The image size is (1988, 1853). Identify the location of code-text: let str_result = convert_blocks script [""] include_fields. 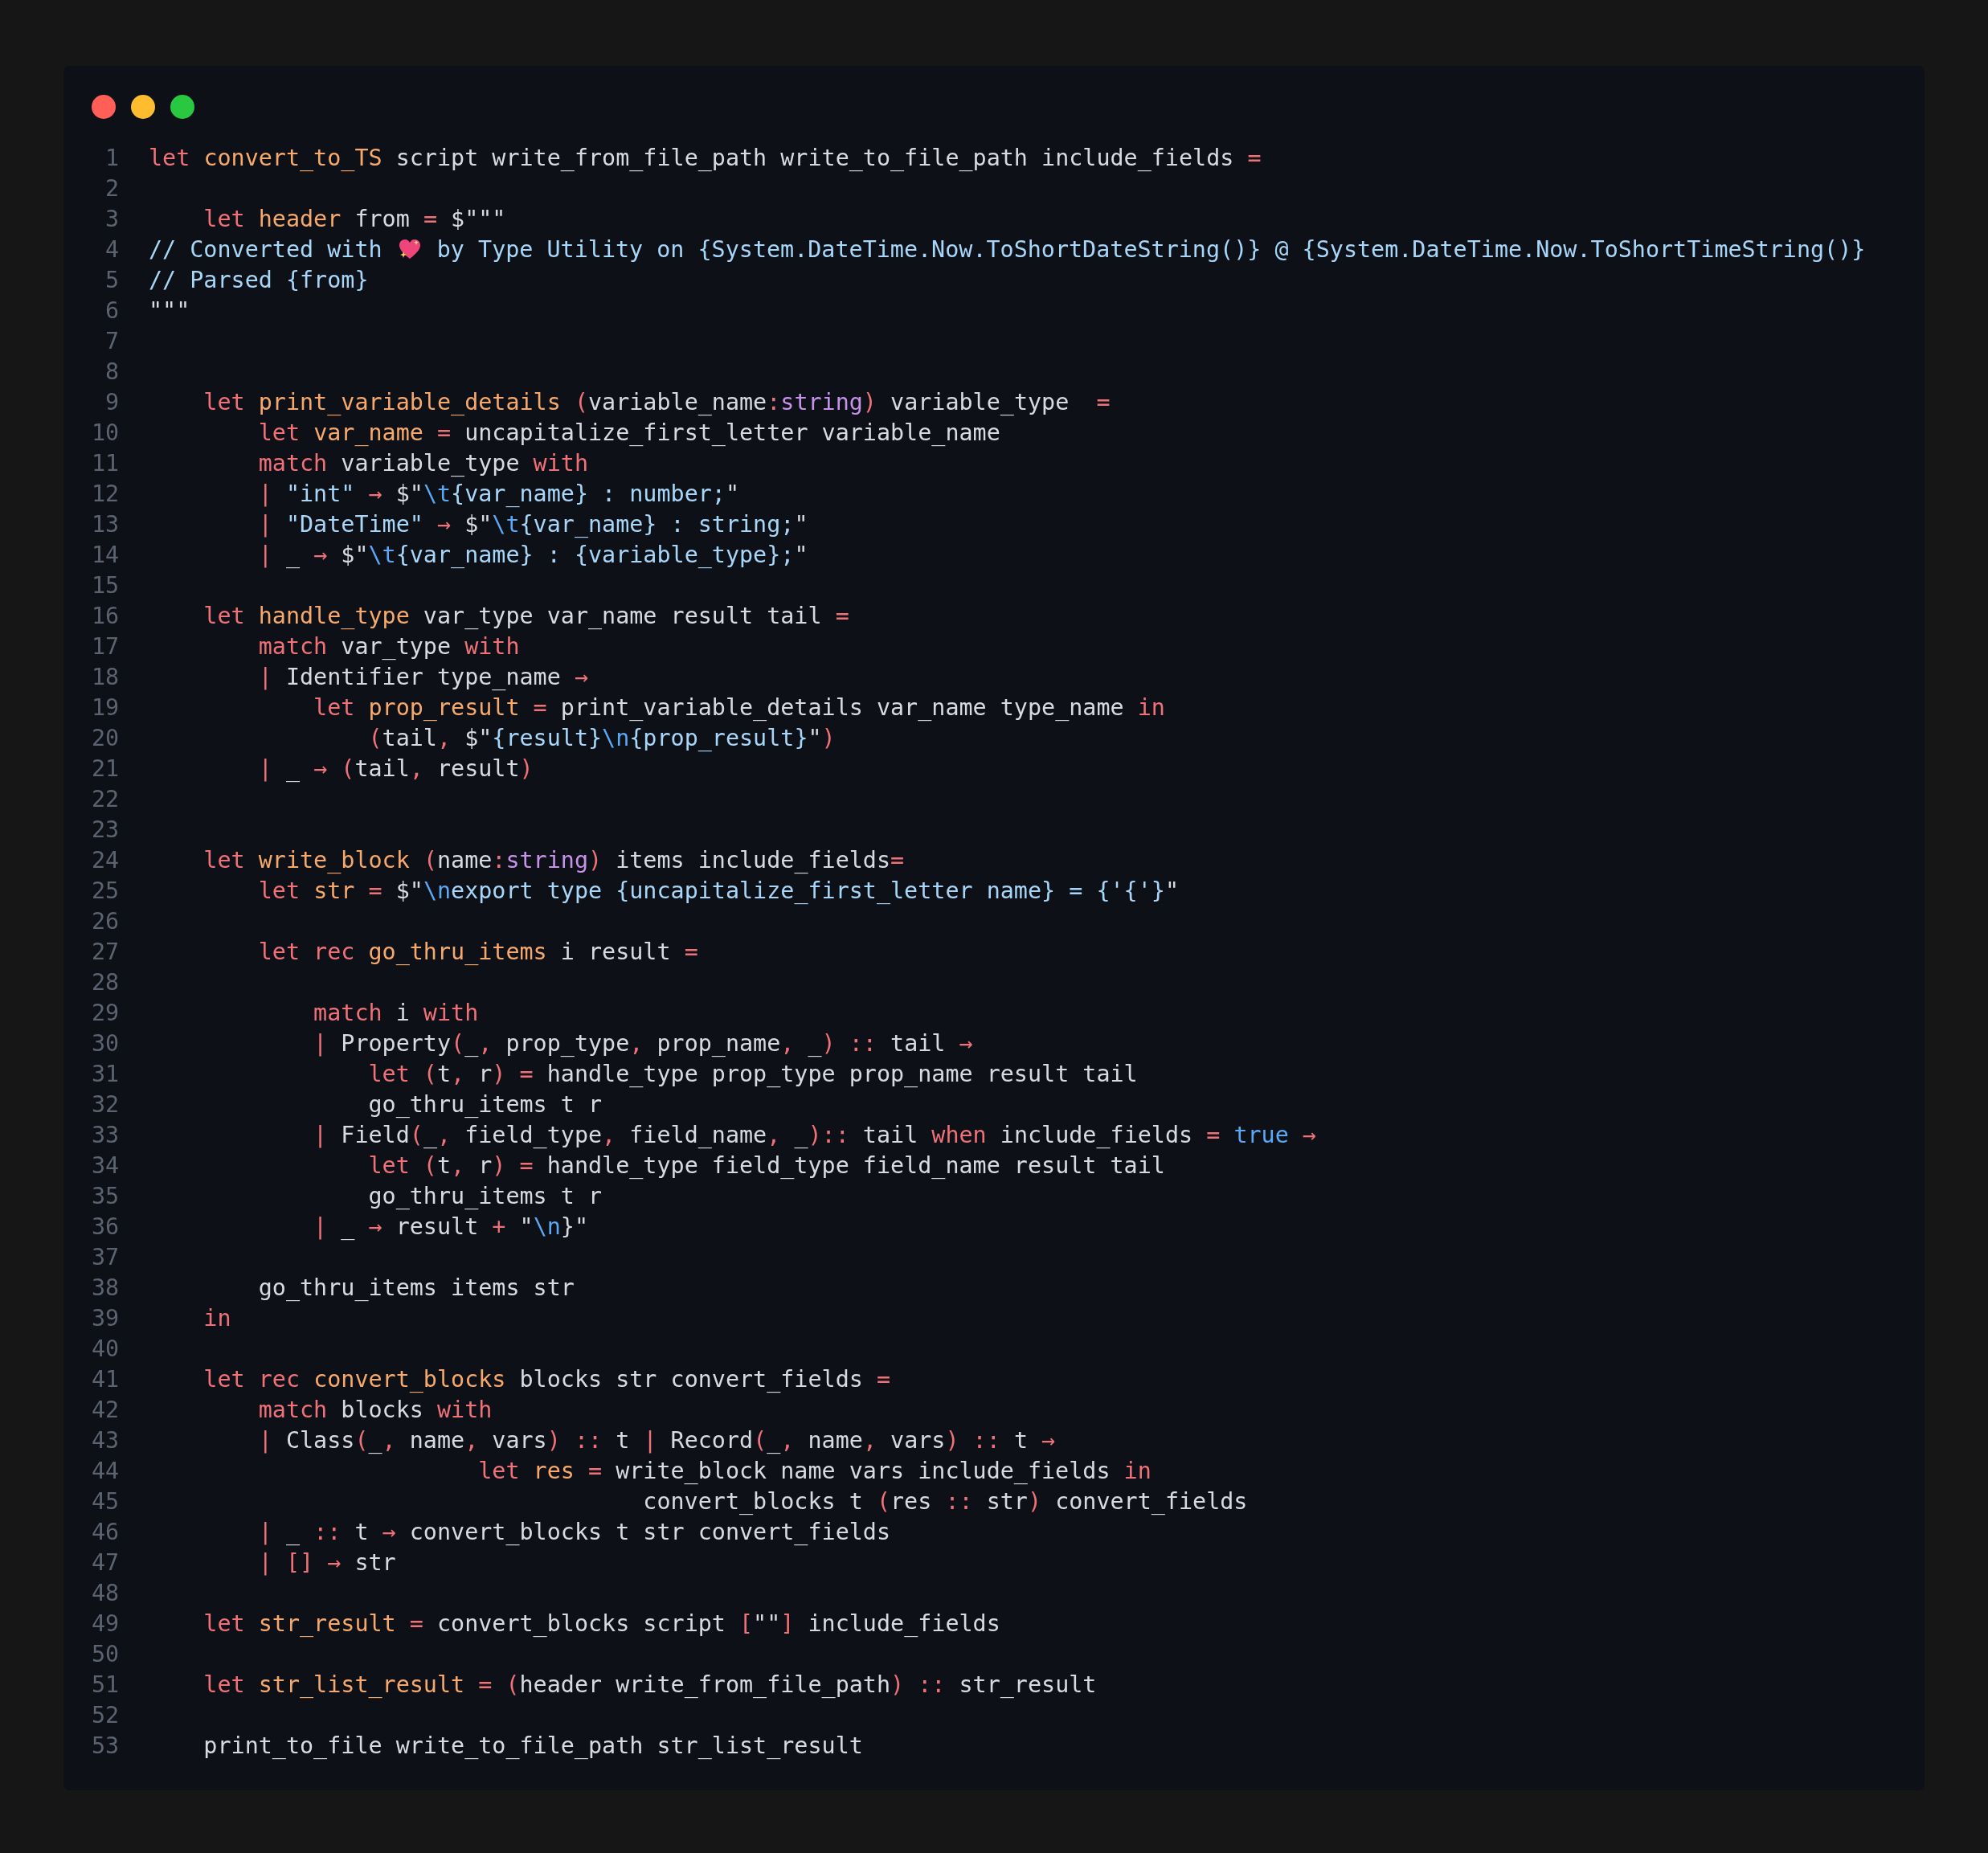
(601, 1623).